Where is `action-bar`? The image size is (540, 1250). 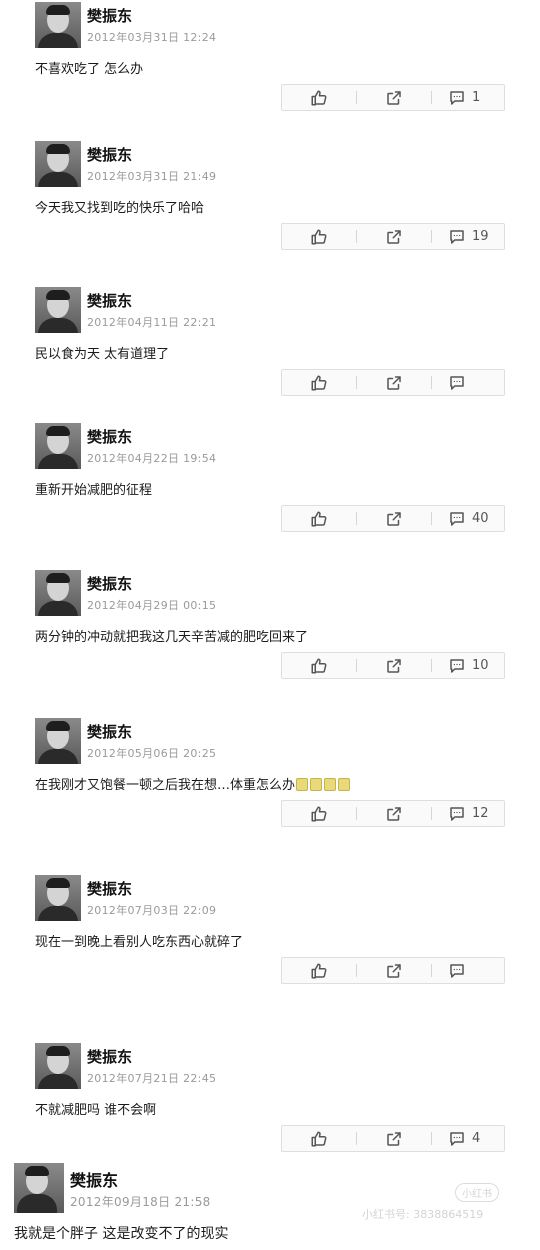 action-bar is located at coordinates (393, 382).